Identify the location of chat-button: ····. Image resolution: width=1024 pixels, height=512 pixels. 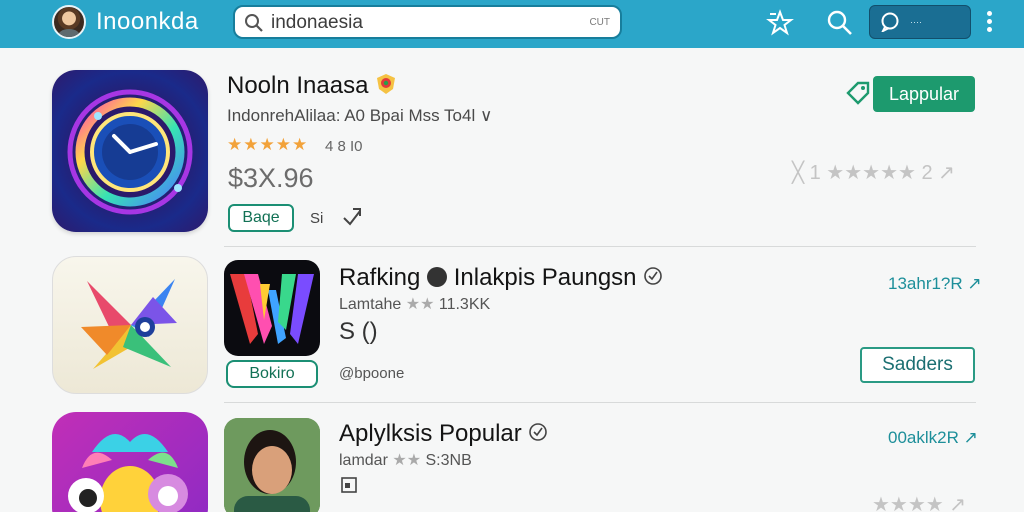
(920, 22).